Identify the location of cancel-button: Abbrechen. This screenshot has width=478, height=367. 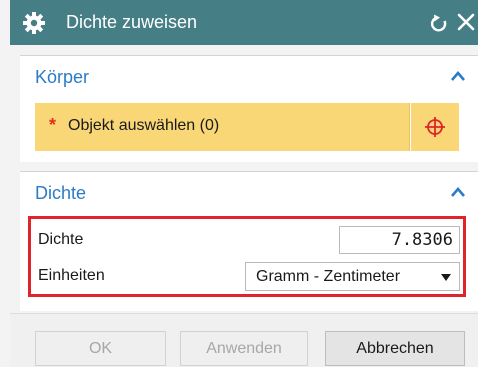
(395, 348).